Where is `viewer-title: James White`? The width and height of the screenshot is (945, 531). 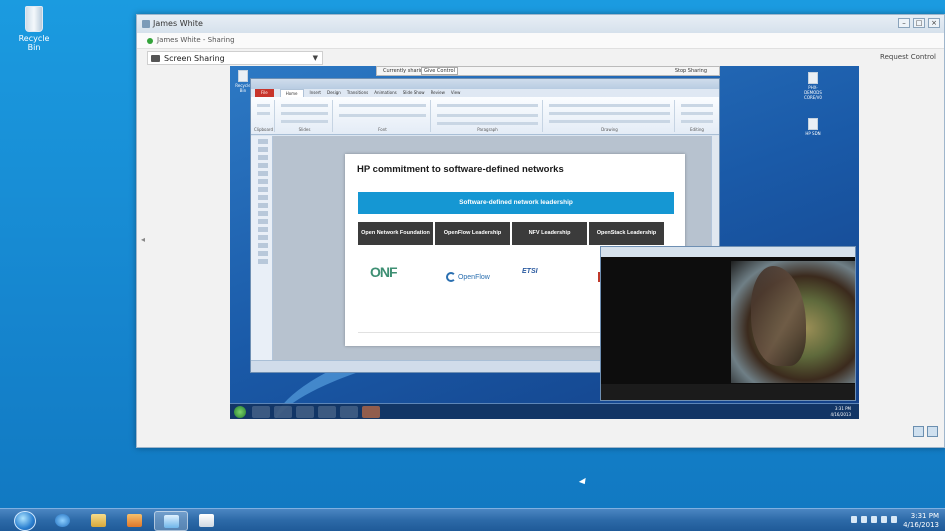
viewer-title: James White is located at coordinates (178, 23).